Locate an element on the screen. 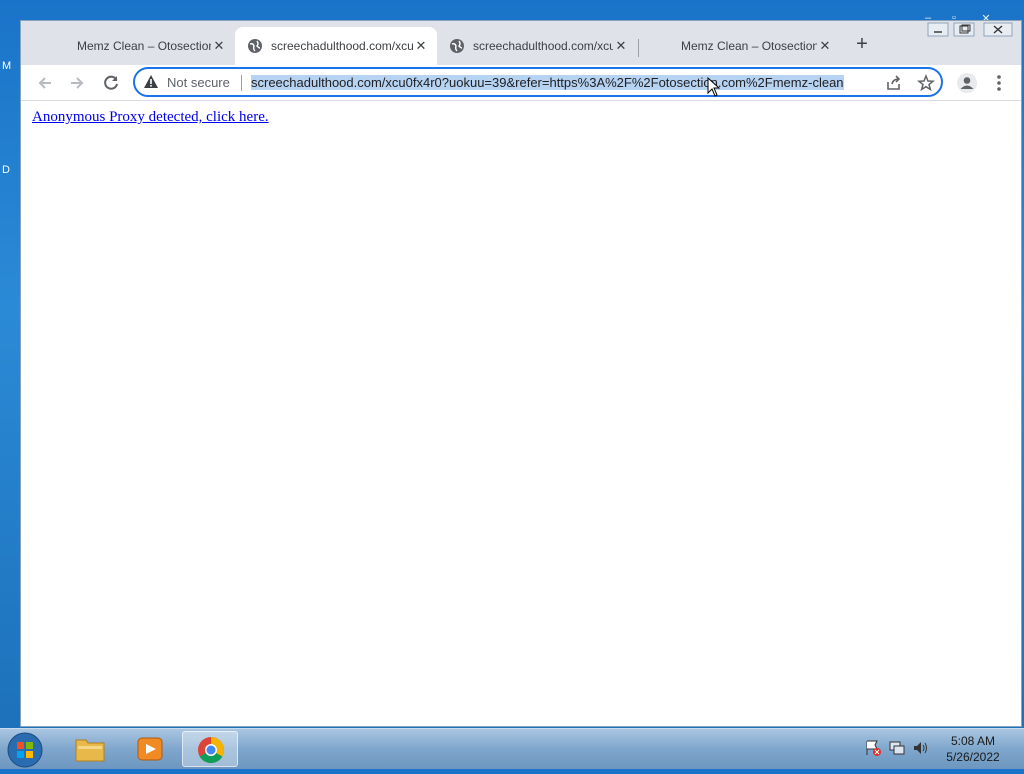 This screenshot has height=774, width=1024. taskbar-explorer-button is located at coordinates (90, 749).